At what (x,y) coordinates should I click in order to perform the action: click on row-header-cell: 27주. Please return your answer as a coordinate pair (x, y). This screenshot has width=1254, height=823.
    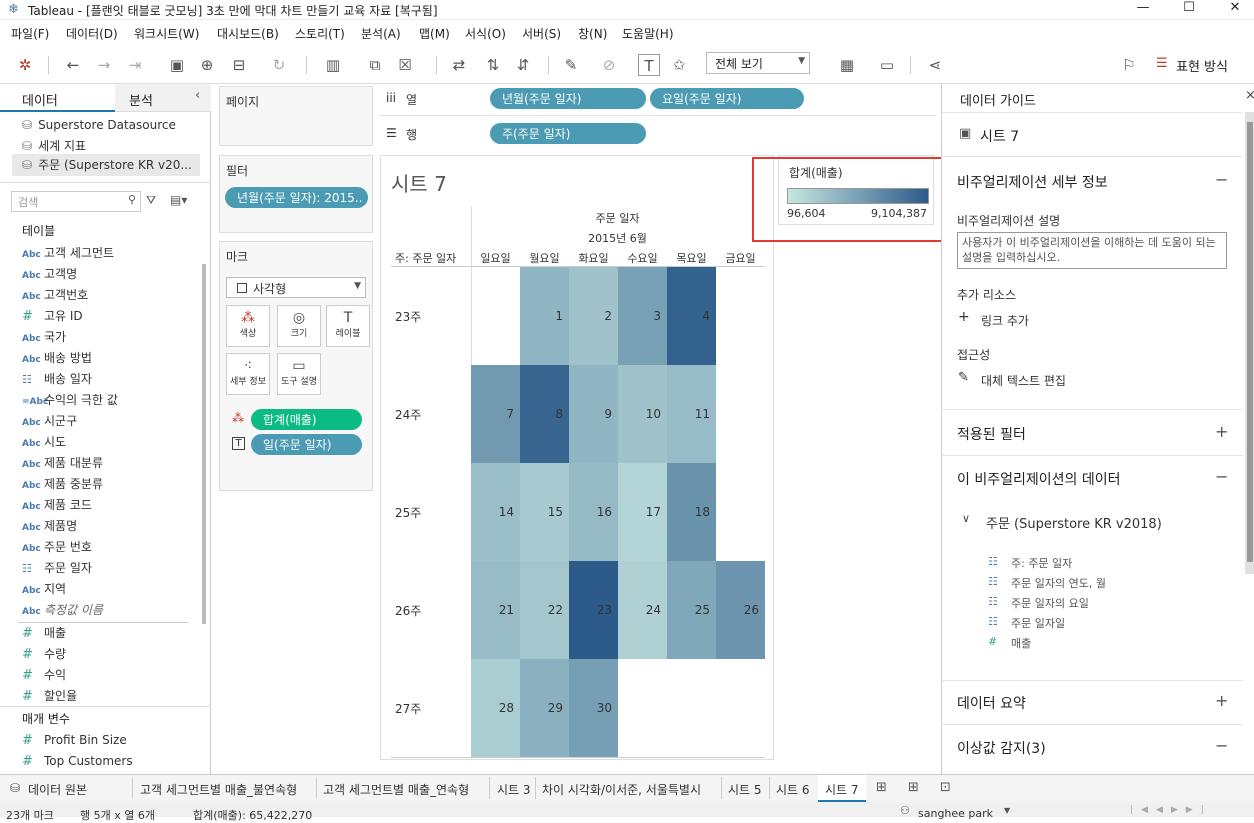
    Looking at the image, I should click on (408, 708).